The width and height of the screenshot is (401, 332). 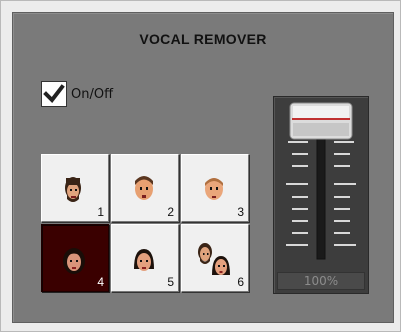 What do you see at coordinates (92, 94) in the screenshot?
I see `on-off-label: On/Off` at bounding box center [92, 94].